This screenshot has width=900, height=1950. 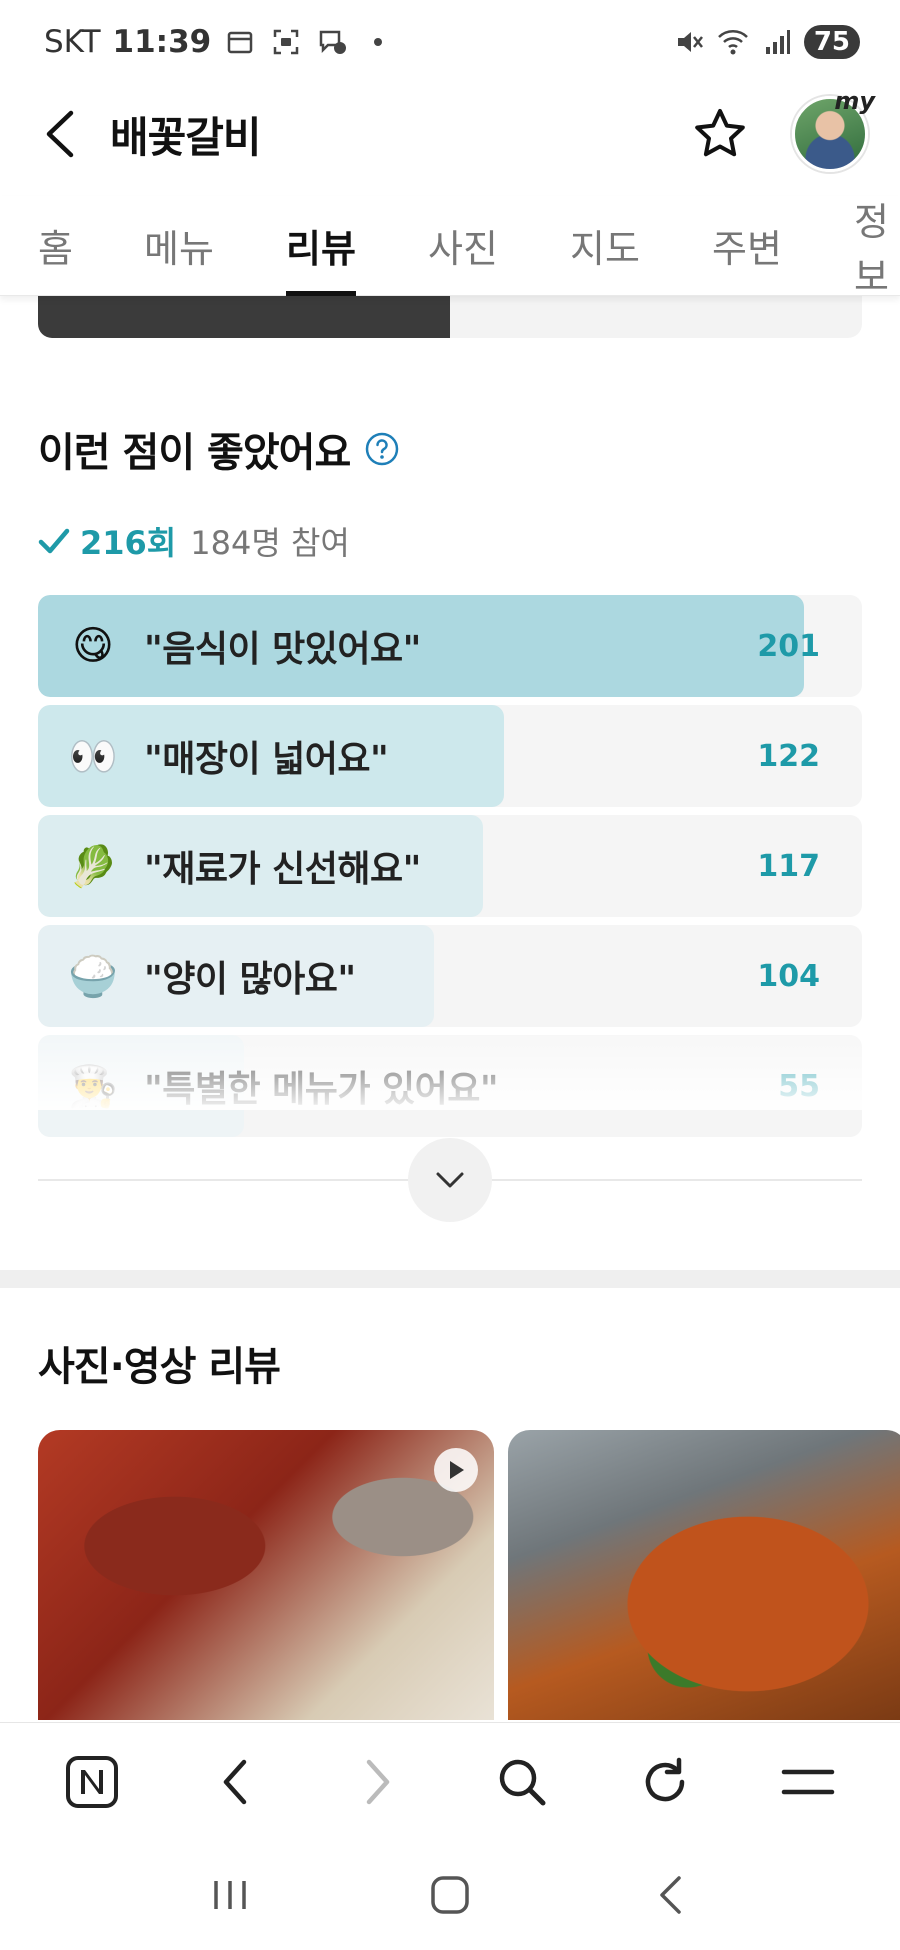 I want to click on media-reviews-title: 사진·영상 리뷰, so click(x=159, y=1367).